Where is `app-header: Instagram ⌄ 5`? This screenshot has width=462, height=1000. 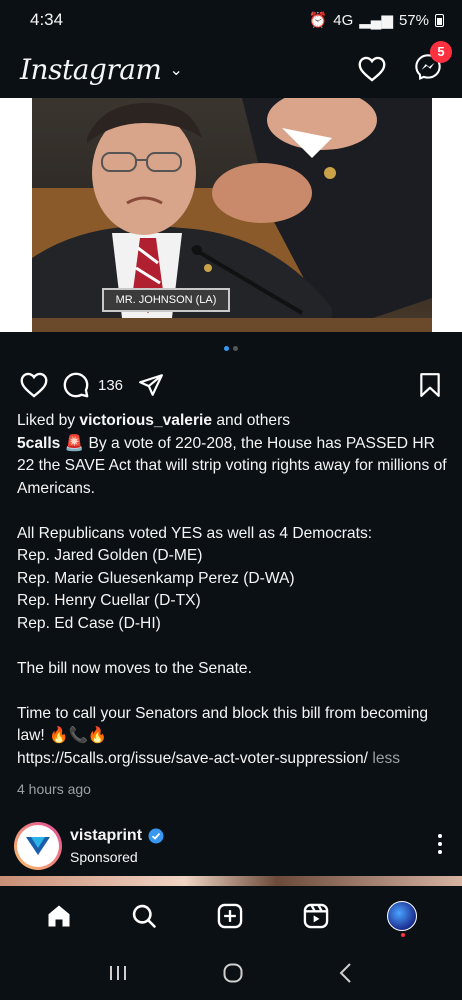
app-header: Instagram ⌄ 5 is located at coordinates (231, 69).